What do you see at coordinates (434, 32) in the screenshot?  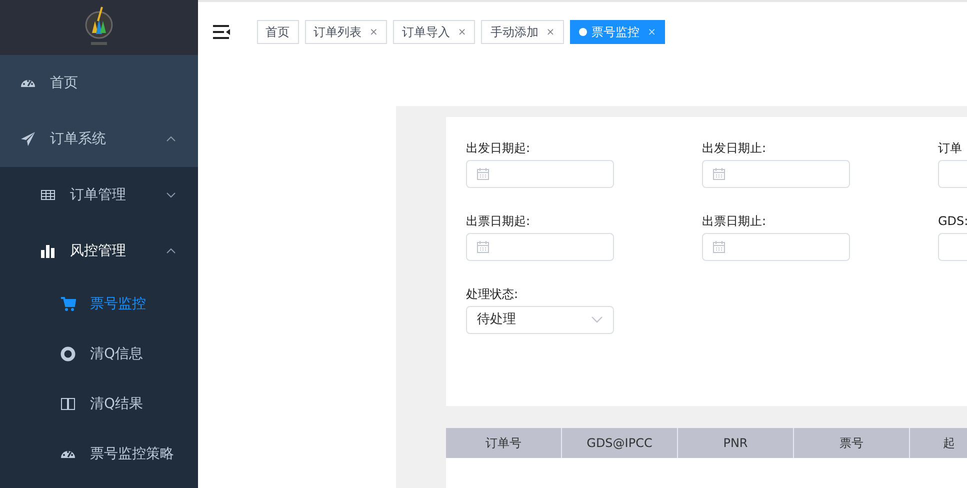 I see `tab: 订单导入 ×` at bounding box center [434, 32].